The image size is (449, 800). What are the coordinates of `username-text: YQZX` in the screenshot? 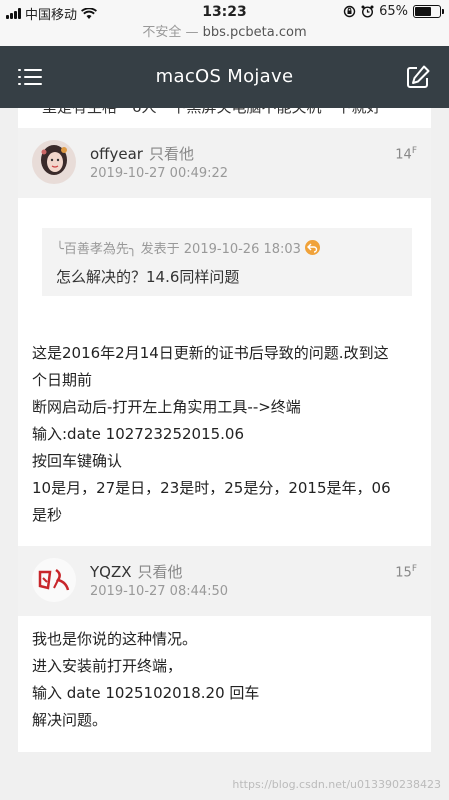 It's located at (111, 572).